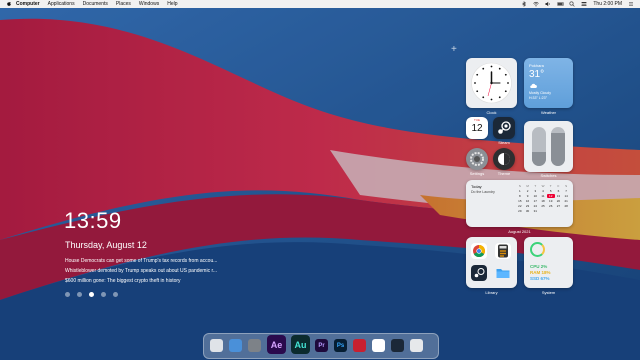 Image resolution: width=640 pixels, height=360 pixels. Describe the element at coordinates (539, 266) in the screenshot. I see `cpu-usage: CPU 2%` at that location.